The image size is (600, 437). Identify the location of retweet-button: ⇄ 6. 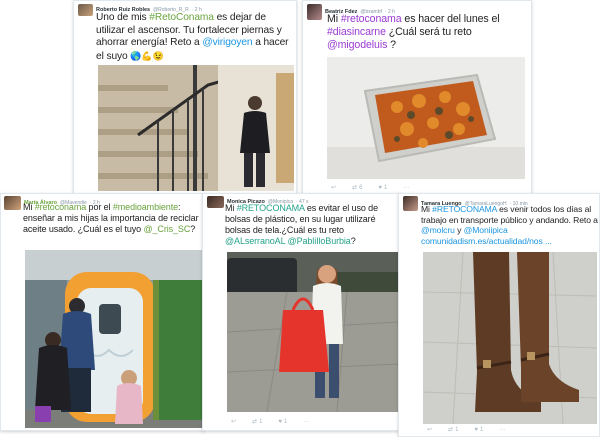
(357, 188).